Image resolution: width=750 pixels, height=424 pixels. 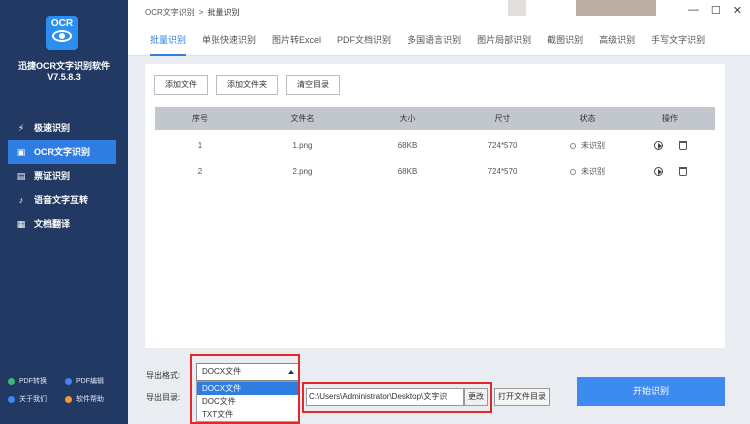 What do you see at coordinates (21, 176) in the screenshot?
I see `ticket-icon: ▤` at bounding box center [21, 176].